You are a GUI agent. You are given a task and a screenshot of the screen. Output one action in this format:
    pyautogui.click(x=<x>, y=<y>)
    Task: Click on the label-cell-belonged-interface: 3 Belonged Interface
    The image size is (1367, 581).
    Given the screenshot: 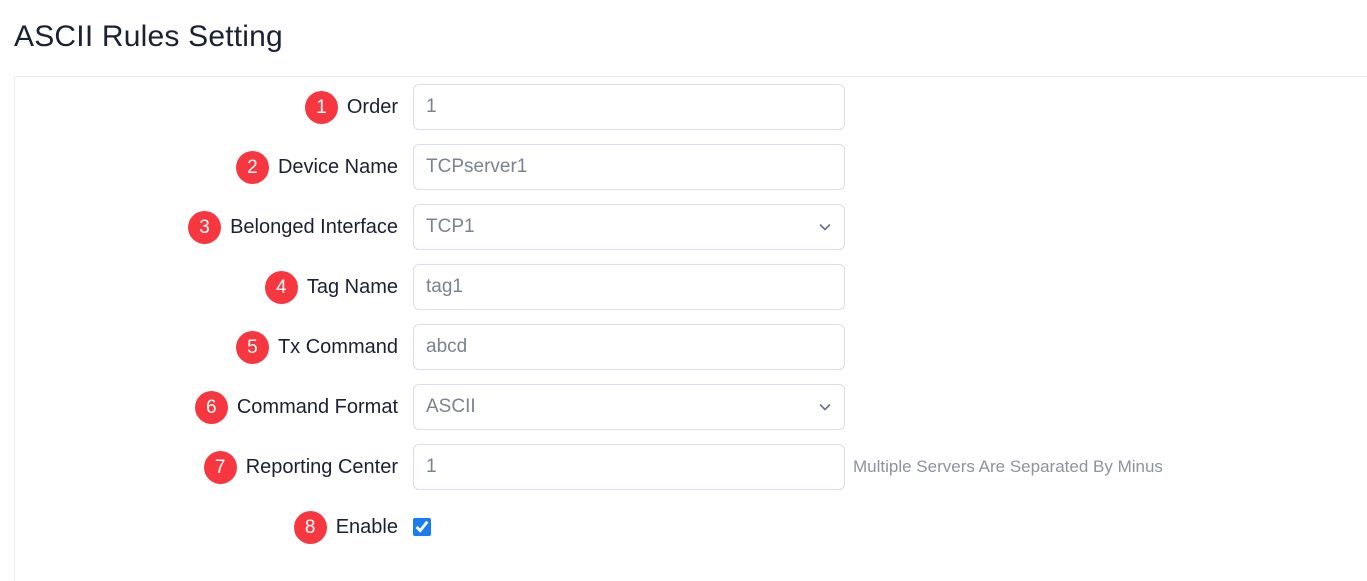 What is the action you would take?
    pyautogui.click(x=206, y=227)
    